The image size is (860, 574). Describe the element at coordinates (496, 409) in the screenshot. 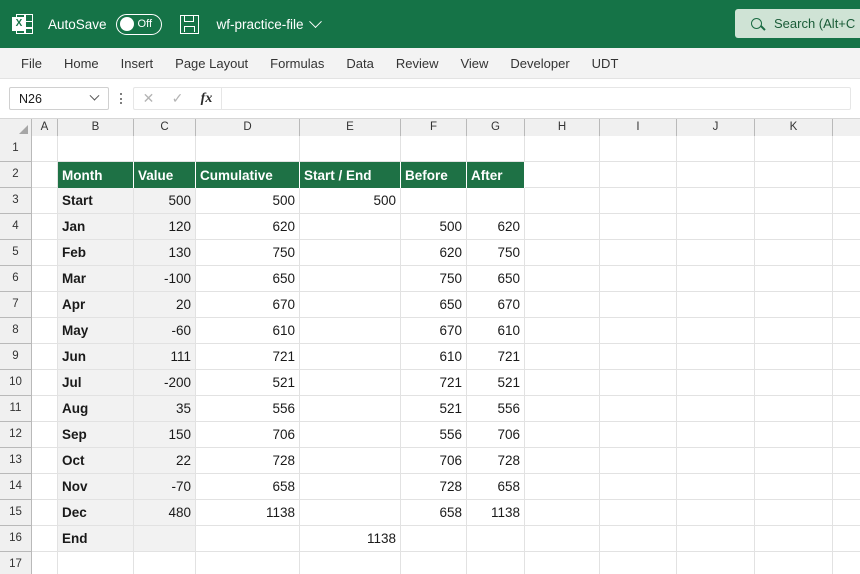

I see `cell-G11: 556` at that location.